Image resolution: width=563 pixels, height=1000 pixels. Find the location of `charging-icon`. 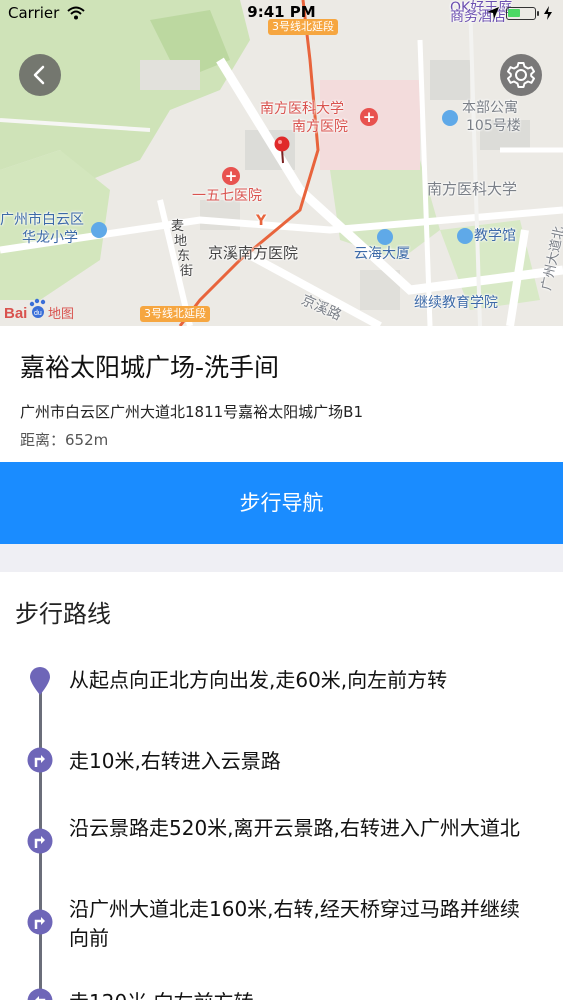

charging-icon is located at coordinates (548, 13).